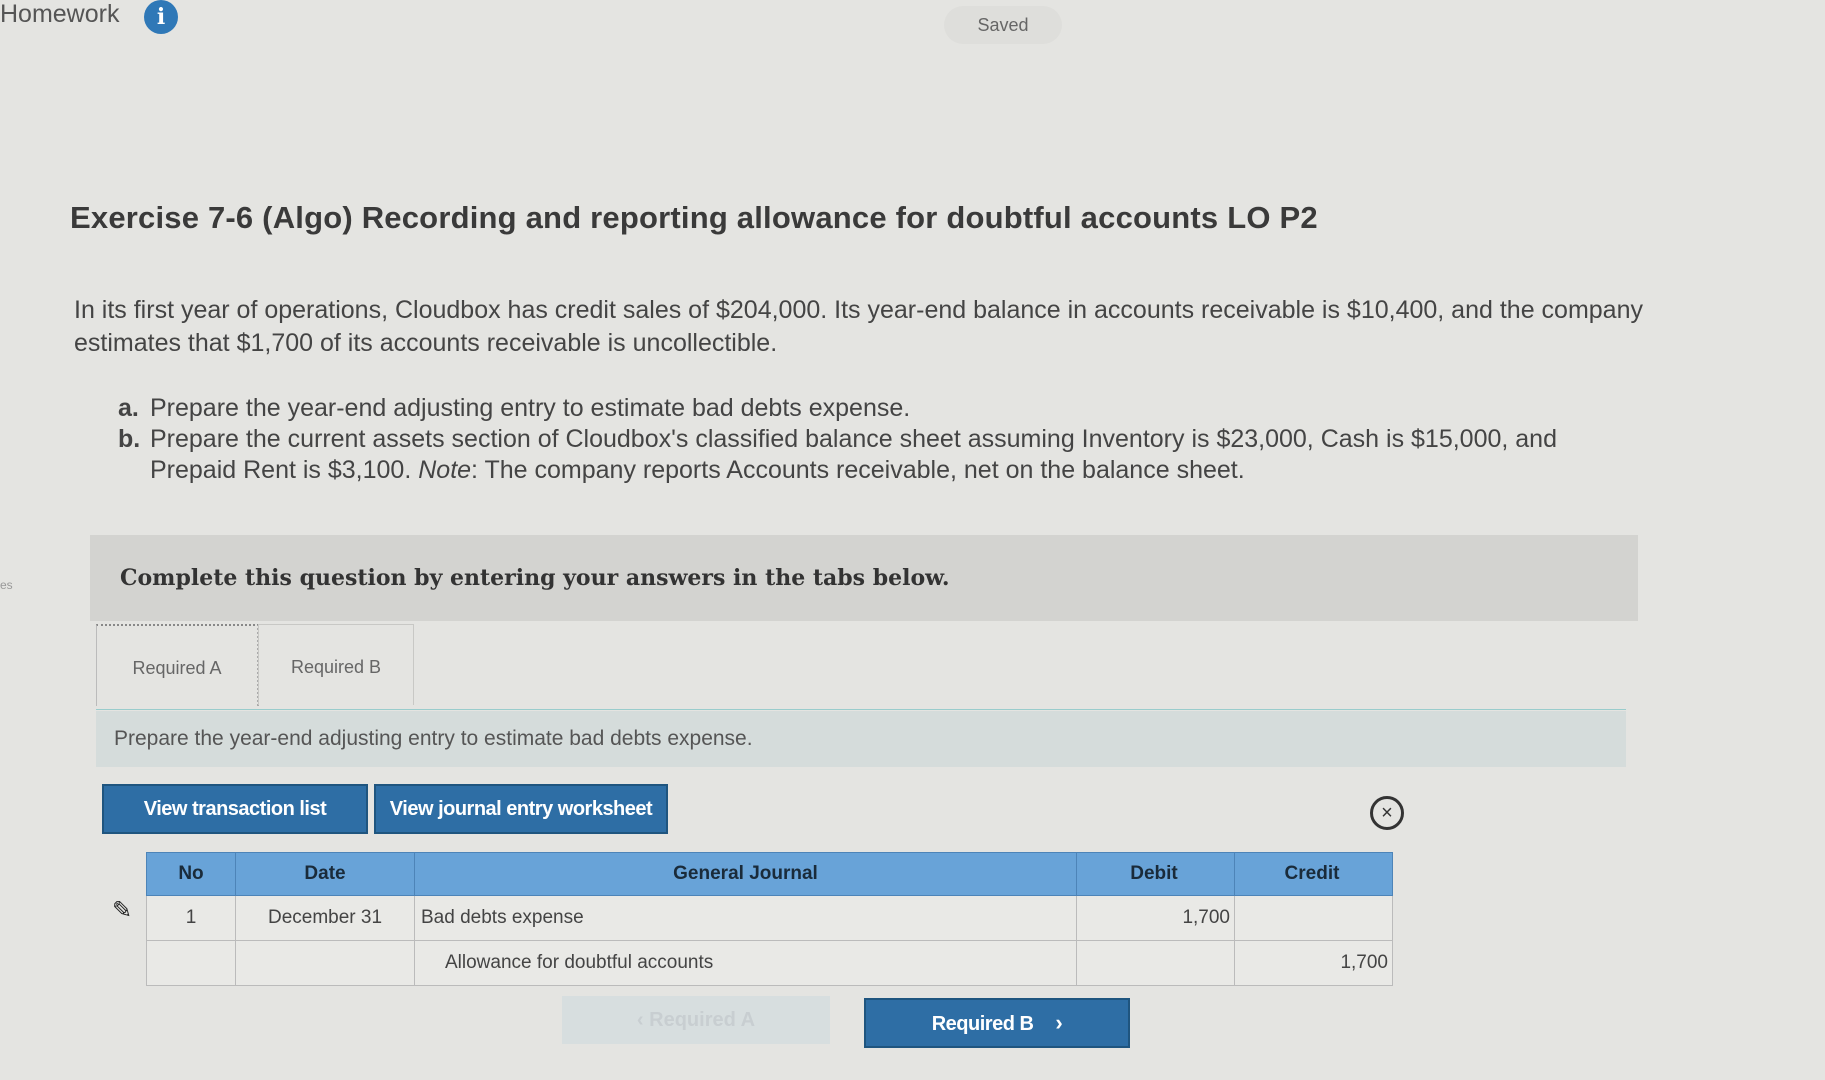  What do you see at coordinates (643, 1020) in the screenshot?
I see `chevron-left-icon: ‹` at bounding box center [643, 1020].